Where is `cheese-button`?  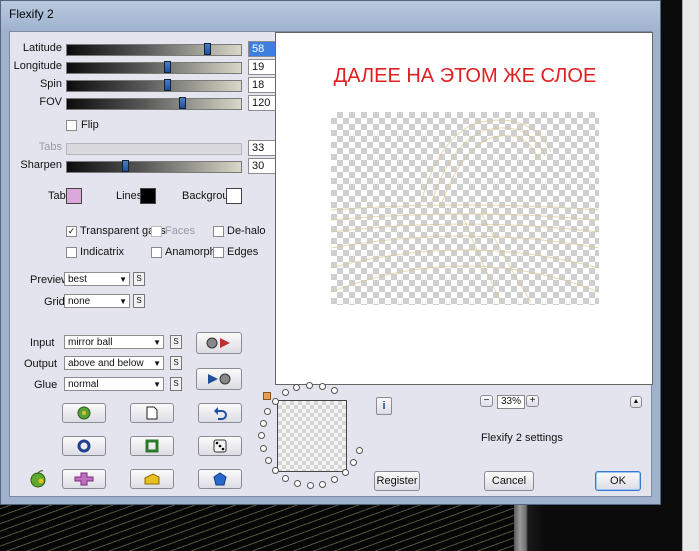 cheese-button is located at coordinates (152, 479).